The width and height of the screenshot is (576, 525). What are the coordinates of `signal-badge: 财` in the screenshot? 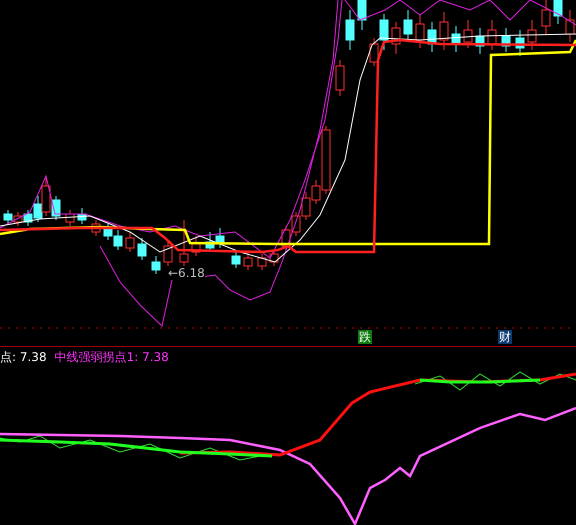 It's located at (505, 337).